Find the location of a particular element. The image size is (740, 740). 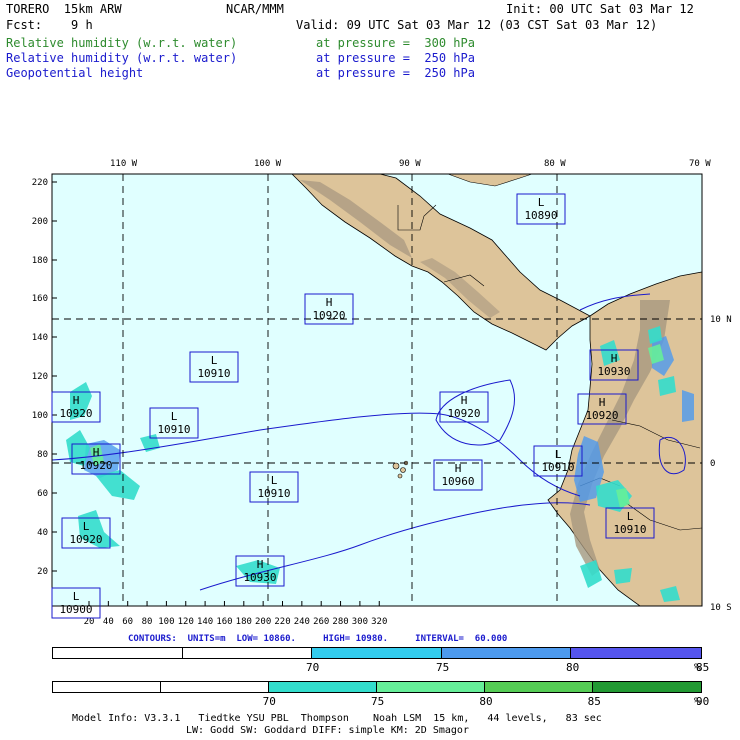

lat-label: 10 S is located at coordinates (721, 608).